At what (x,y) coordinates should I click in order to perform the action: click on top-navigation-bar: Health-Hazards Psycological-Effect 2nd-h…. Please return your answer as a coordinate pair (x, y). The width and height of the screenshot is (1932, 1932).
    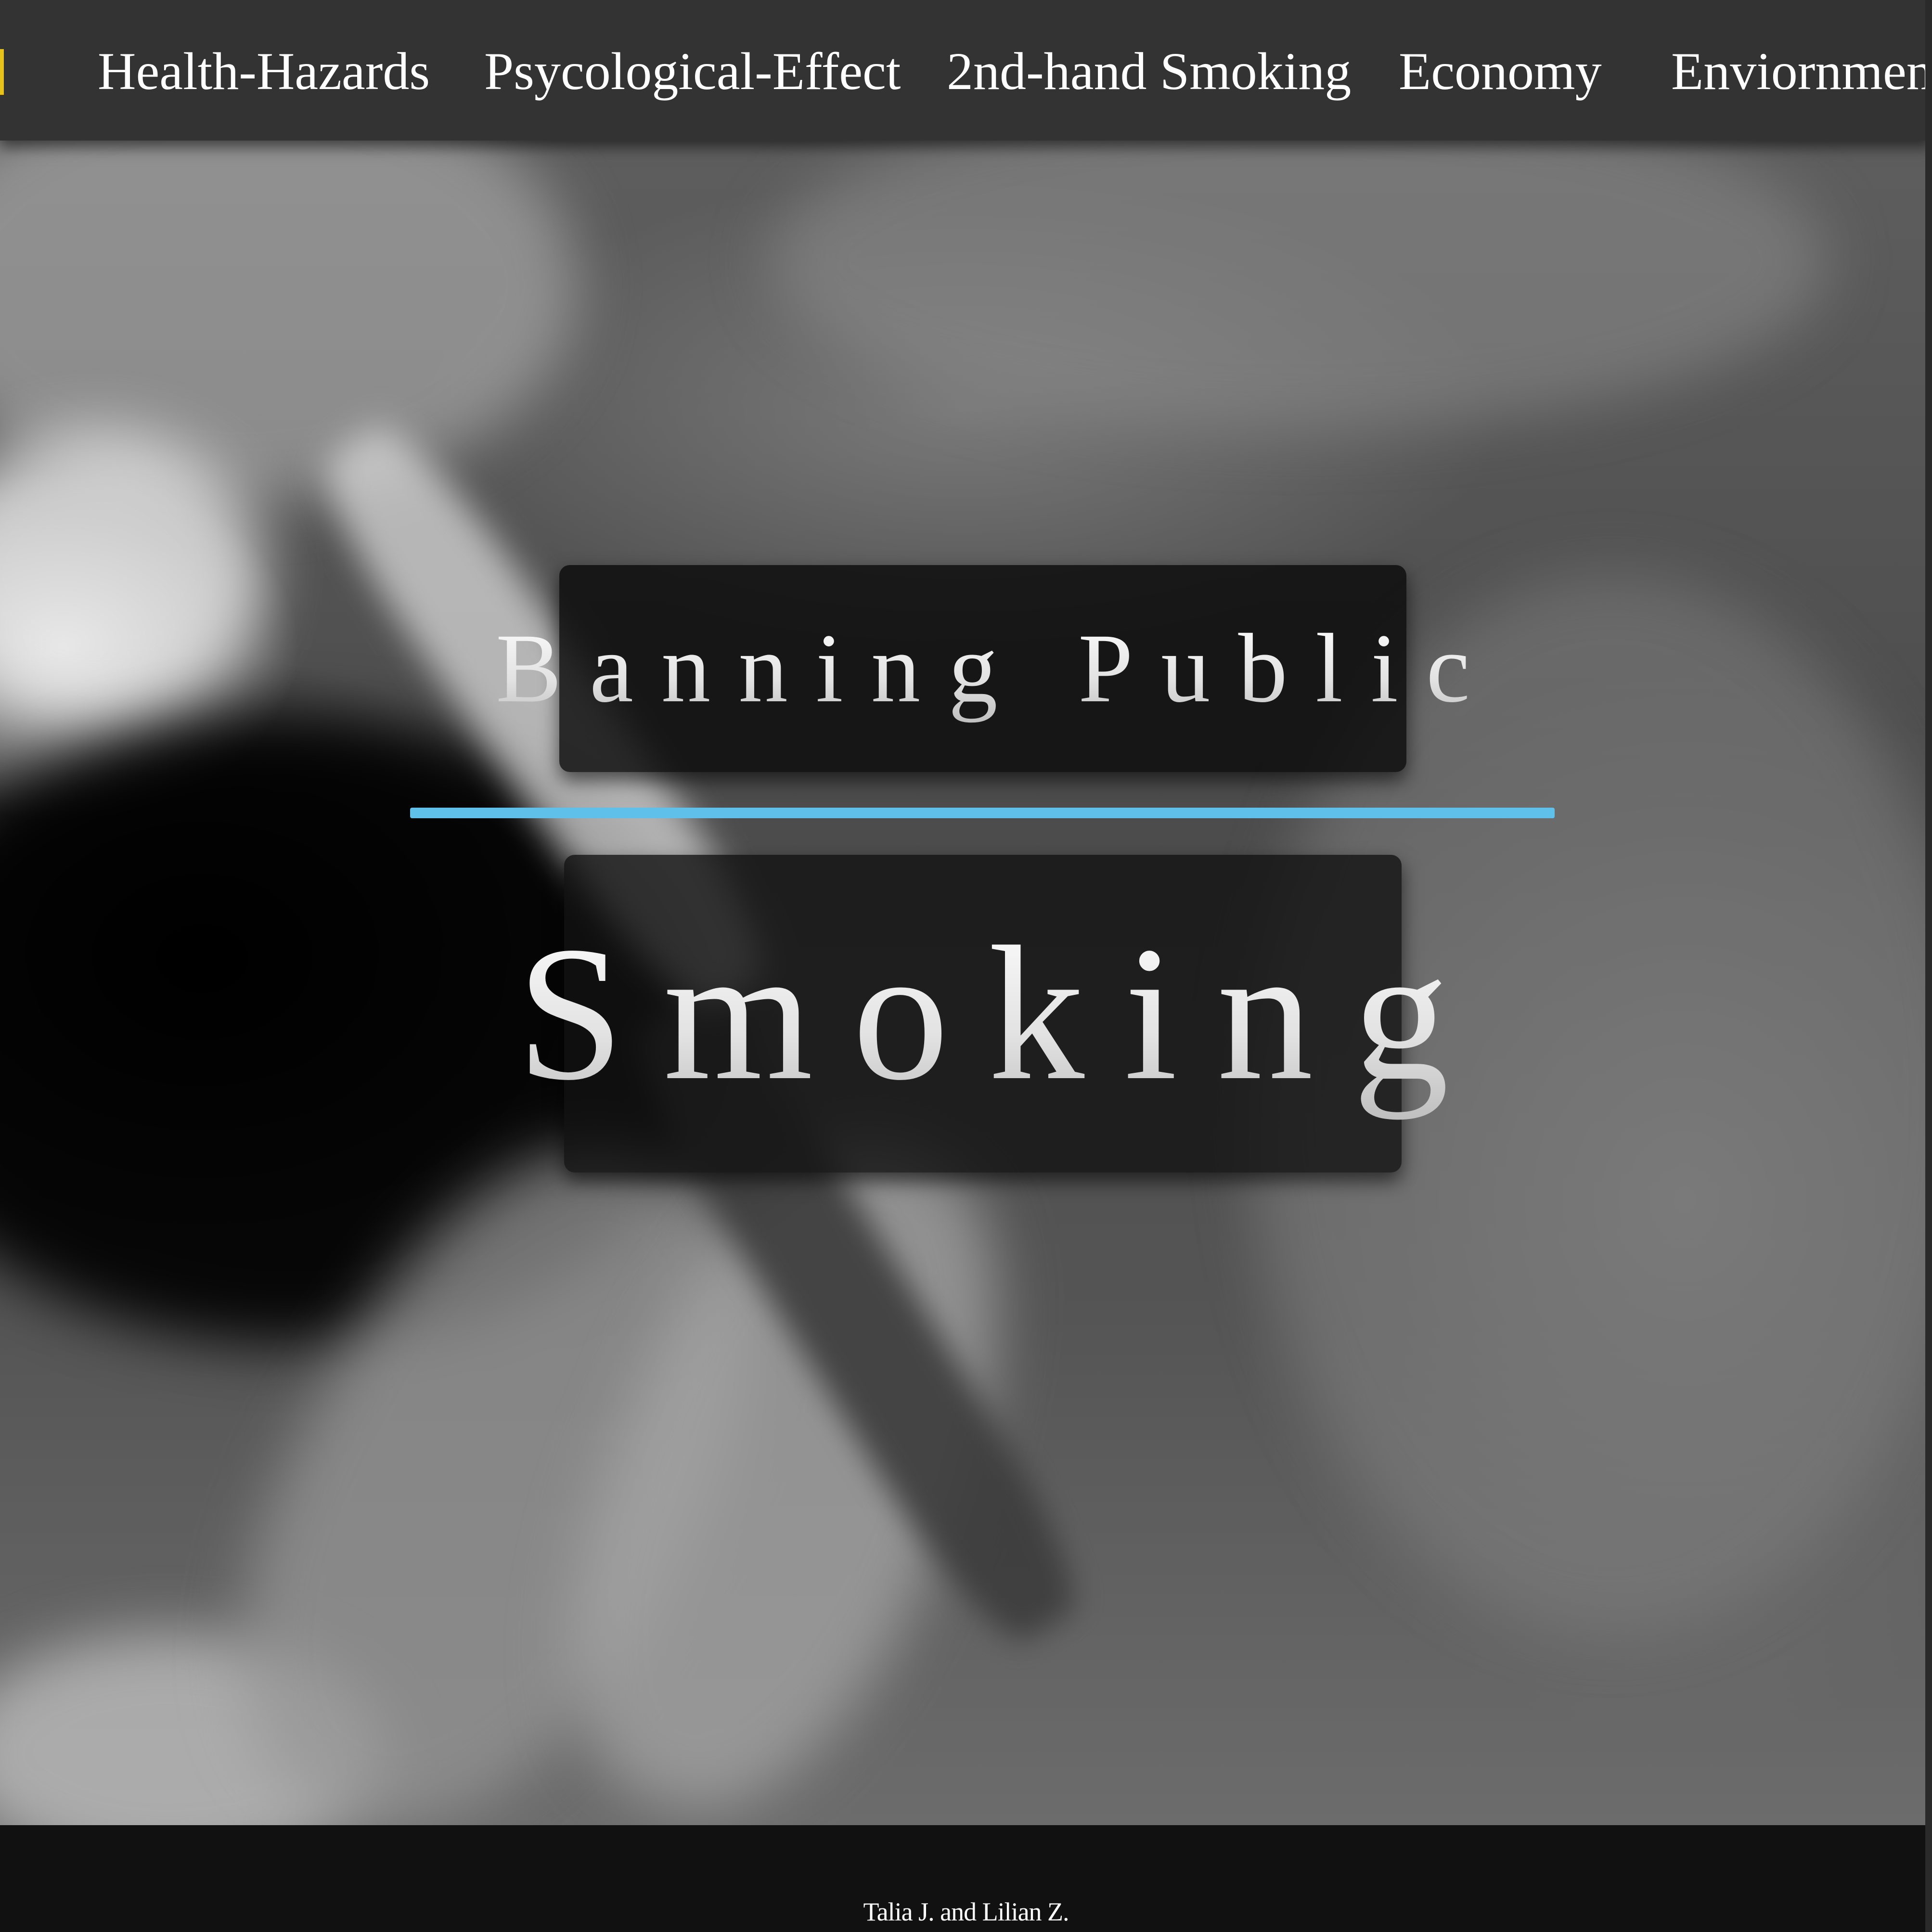
    Looking at the image, I should click on (966, 70).